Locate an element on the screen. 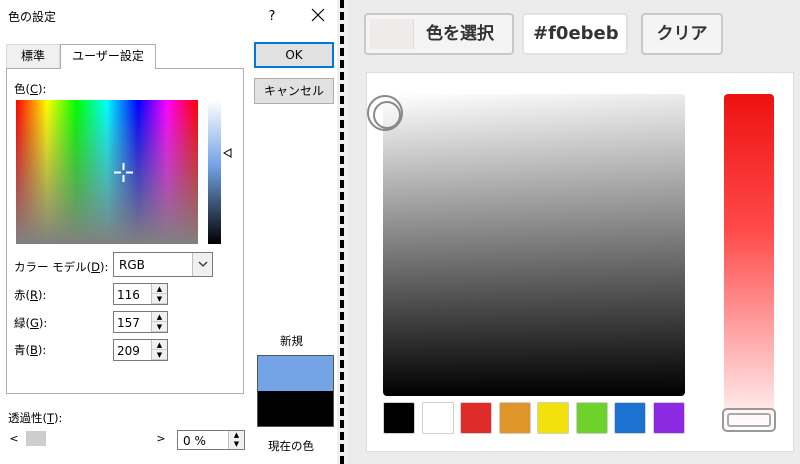 The width and height of the screenshot is (800, 464). red-label: 赤(R): is located at coordinates (30, 295).